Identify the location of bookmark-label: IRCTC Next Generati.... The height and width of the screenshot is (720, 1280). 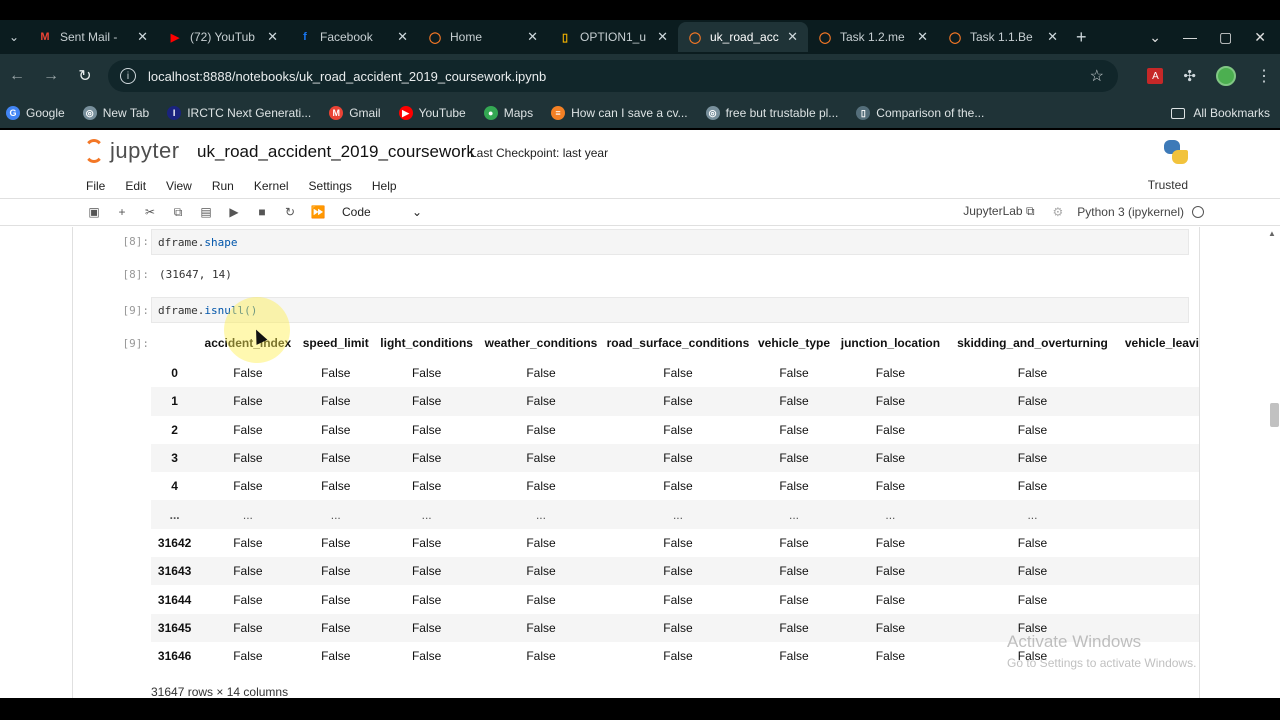
(249, 113).